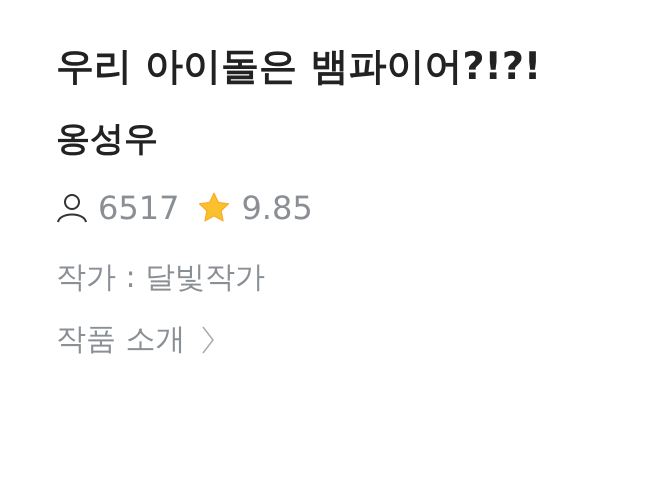 This screenshot has width=664, height=498. I want to click on intro-link: 작품 소개, so click(136, 340).